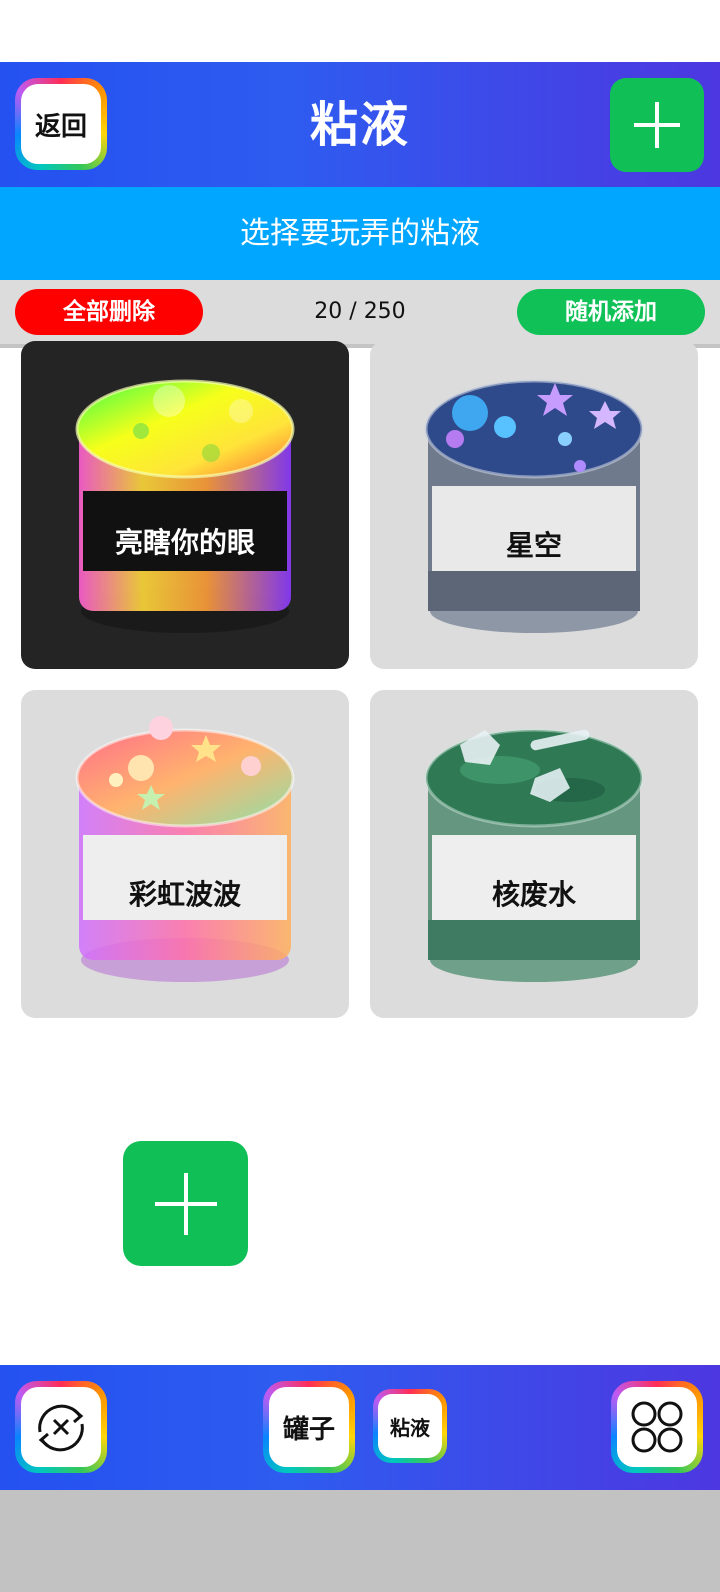 The height and width of the screenshot is (1592, 720). I want to click on menu-button, so click(657, 1427).